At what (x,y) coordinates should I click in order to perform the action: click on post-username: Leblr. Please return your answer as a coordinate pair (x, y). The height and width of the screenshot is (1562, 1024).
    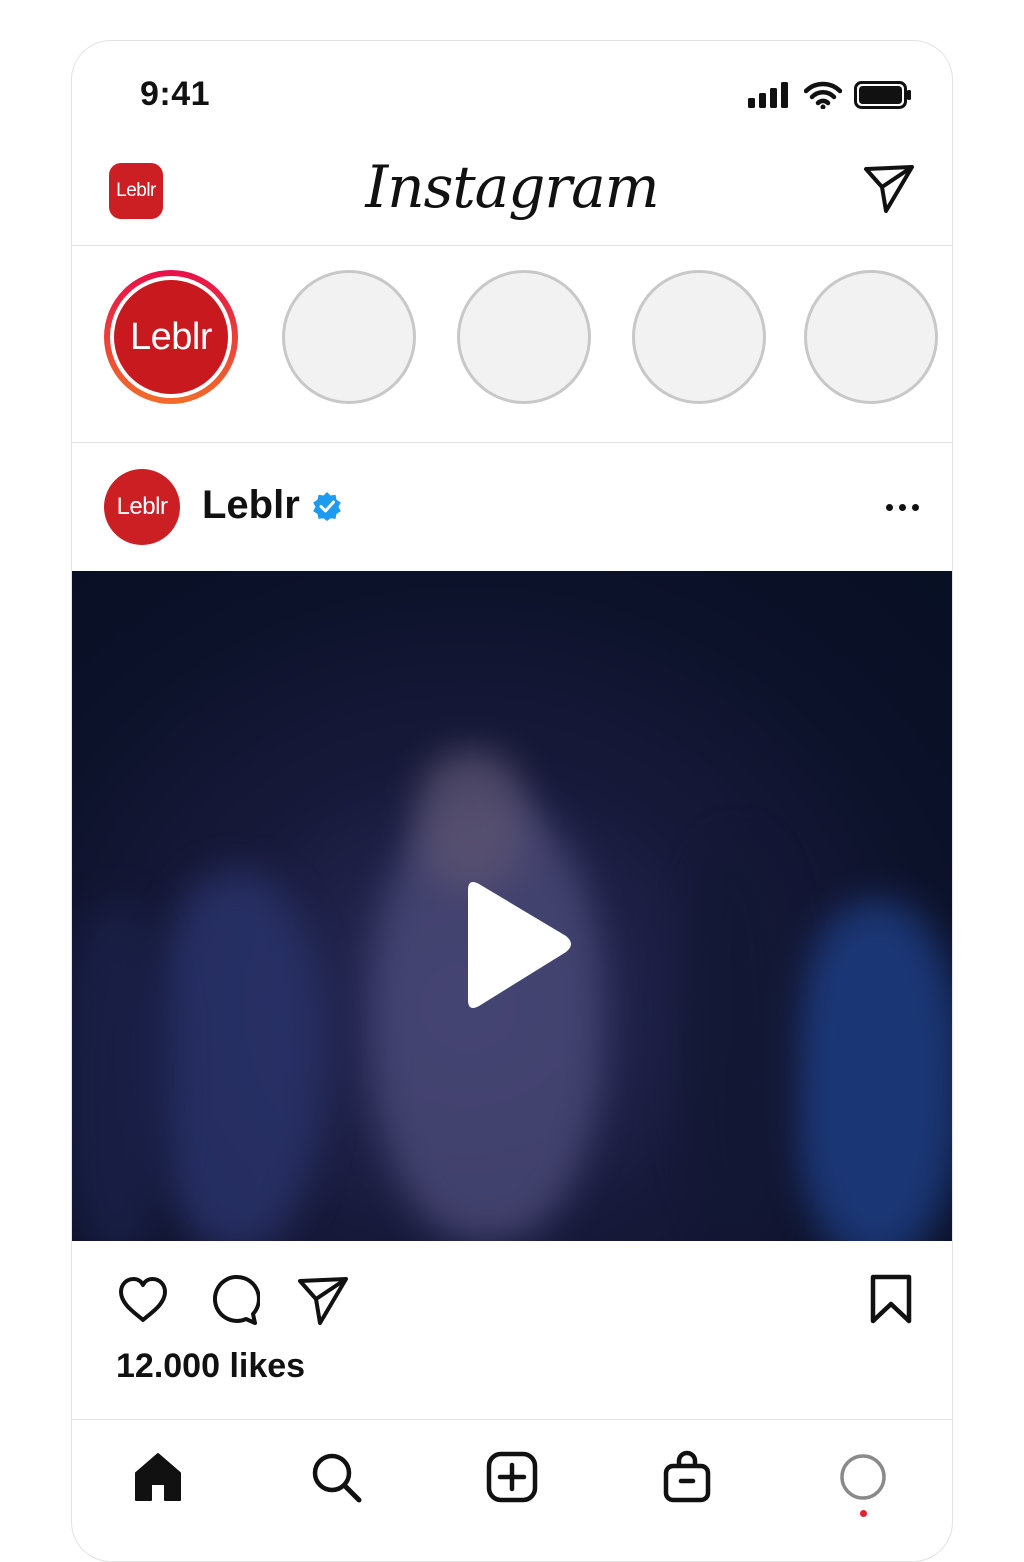
    Looking at the image, I should click on (251, 505).